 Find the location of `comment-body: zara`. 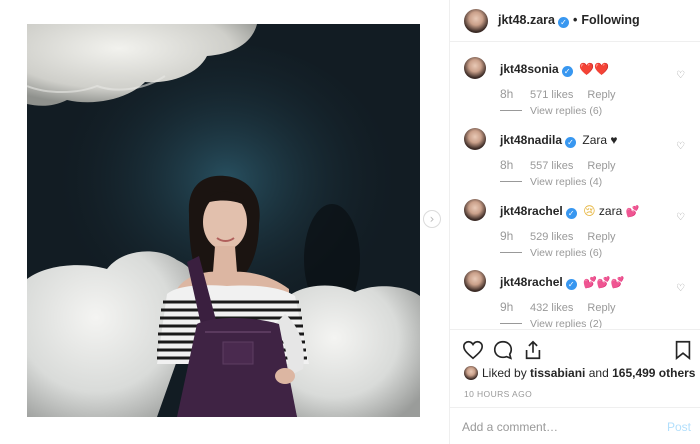

comment-body: zara is located at coordinates (610, 211).